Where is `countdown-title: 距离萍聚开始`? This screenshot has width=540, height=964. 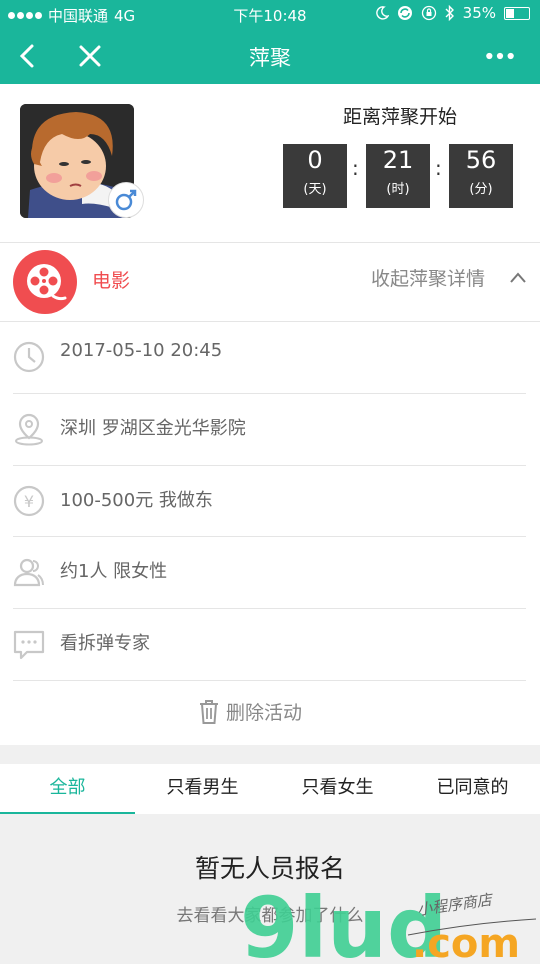 countdown-title: 距离萍聚开始 is located at coordinates (399, 117).